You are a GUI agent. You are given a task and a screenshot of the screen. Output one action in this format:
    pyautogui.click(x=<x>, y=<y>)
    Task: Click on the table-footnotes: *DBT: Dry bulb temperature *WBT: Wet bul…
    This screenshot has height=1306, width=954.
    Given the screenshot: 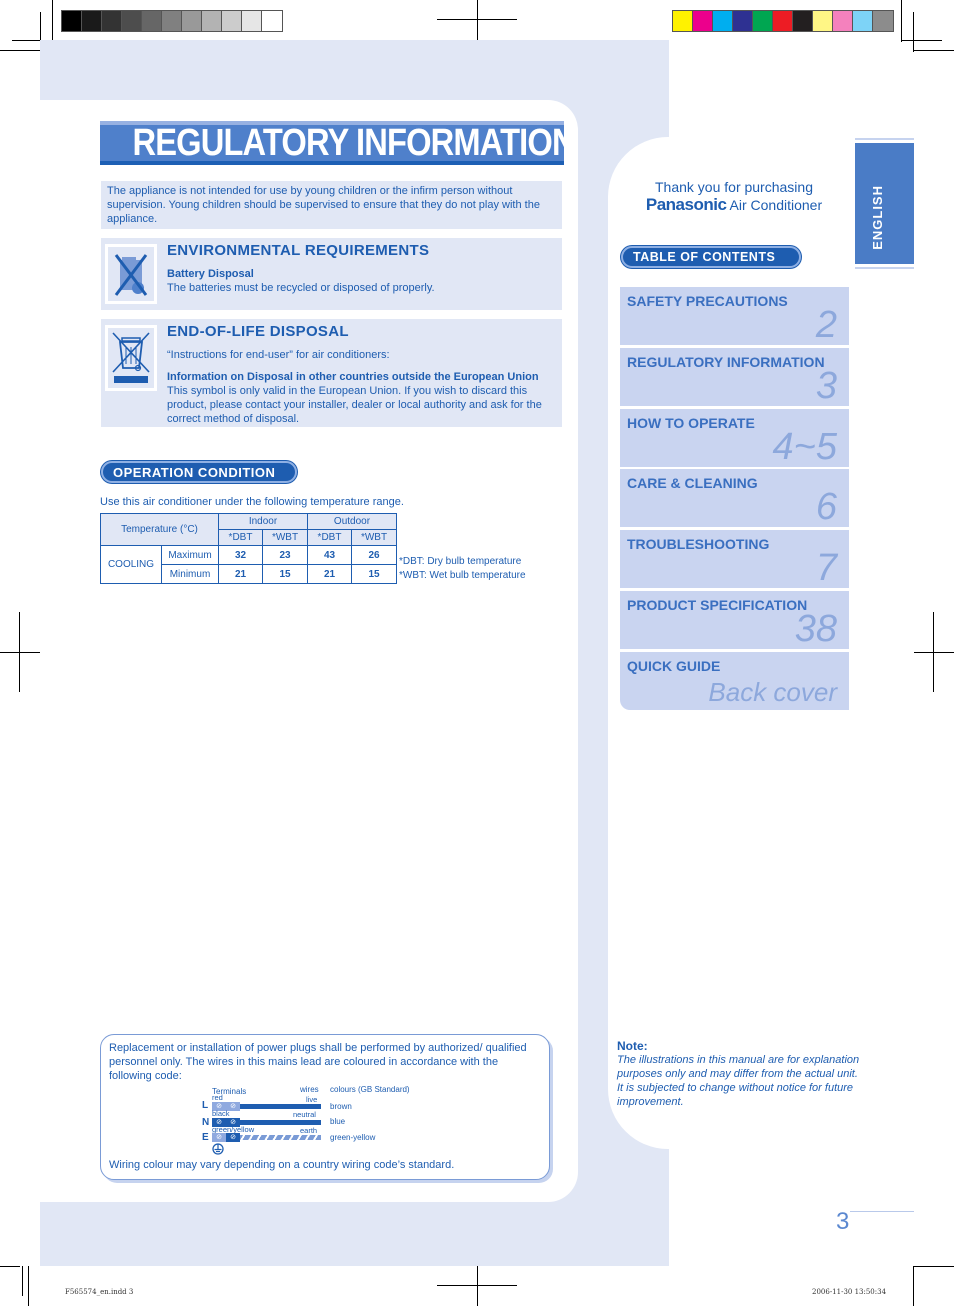 What is the action you would take?
    pyautogui.click(x=462, y=569)
    